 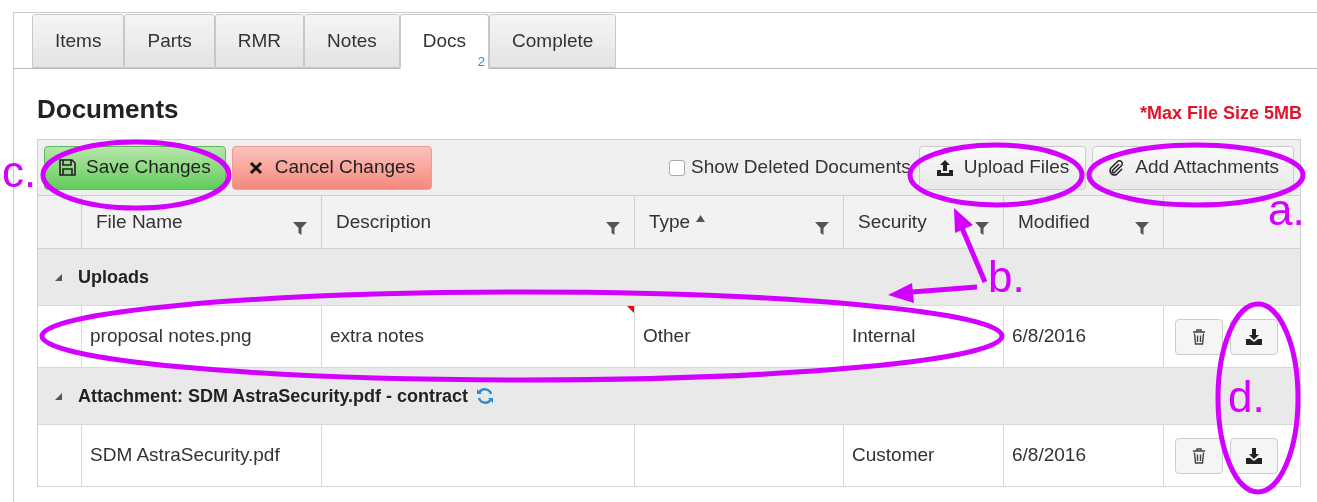 What do you see at coordinates (259, 41) in the screenshot?
I see `tab: RMR` at bounding box center [259, 41].